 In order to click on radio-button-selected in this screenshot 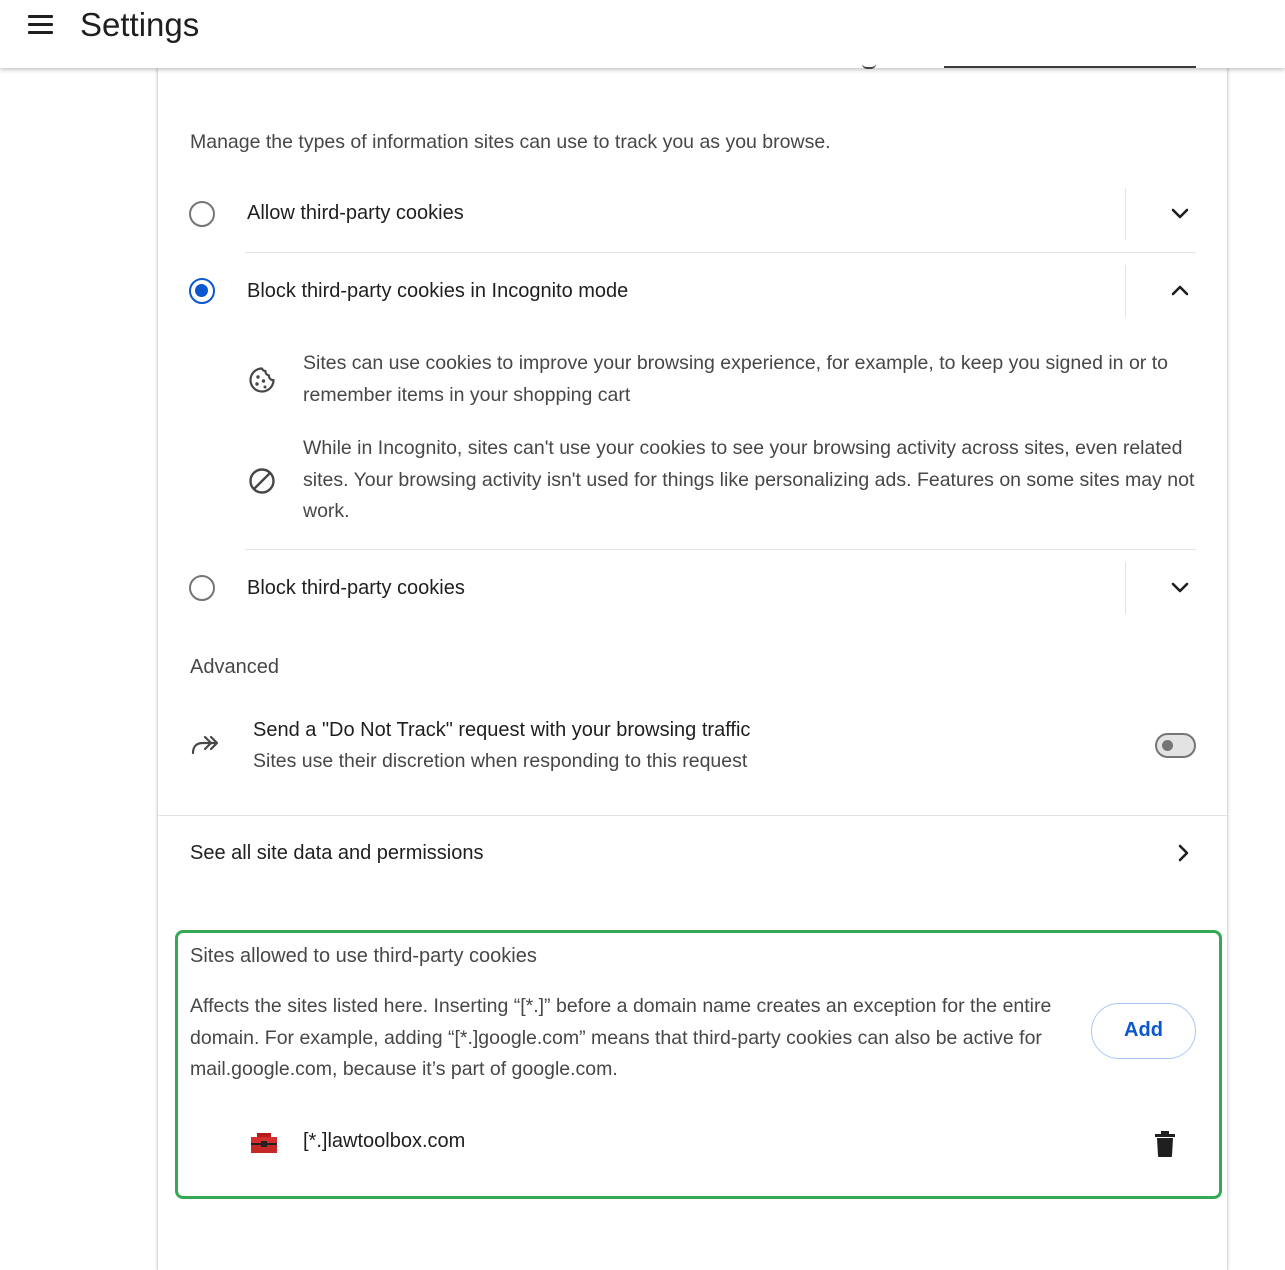, I will do `click(202, 291)`.